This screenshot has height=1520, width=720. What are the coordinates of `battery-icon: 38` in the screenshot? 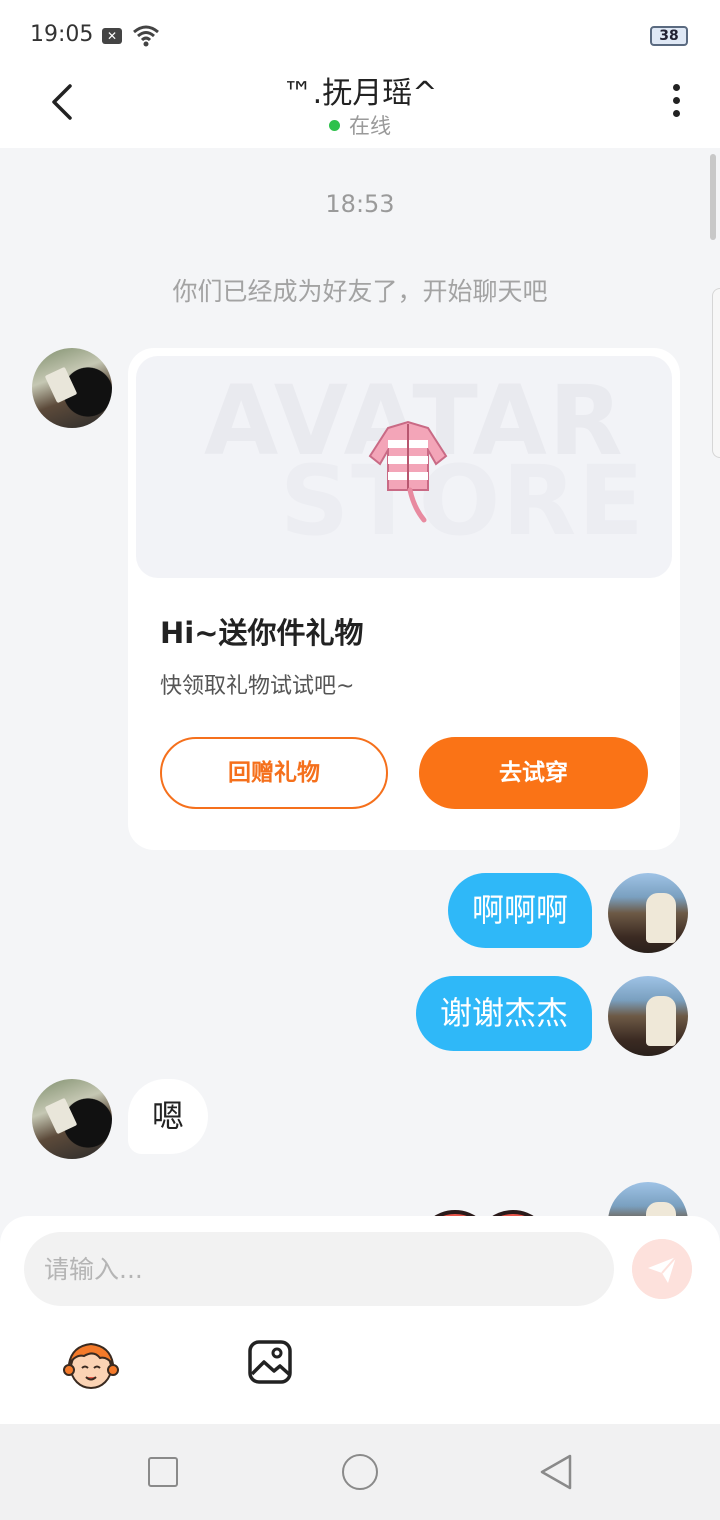 It's located at (669, 36).